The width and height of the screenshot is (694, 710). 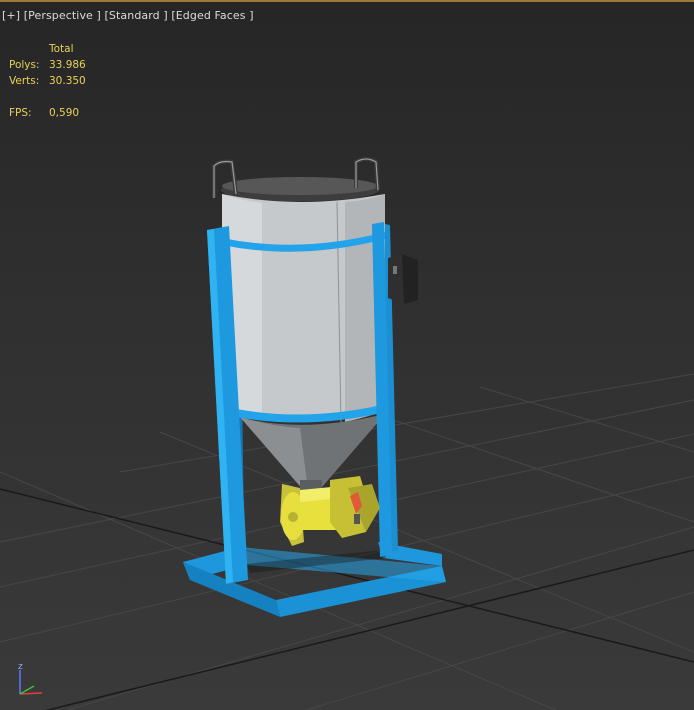 What do you see at coordinates (11, 15) in the screenshot?
I see `viewport-menu-button: [+]` at bounding box center [11, 15].